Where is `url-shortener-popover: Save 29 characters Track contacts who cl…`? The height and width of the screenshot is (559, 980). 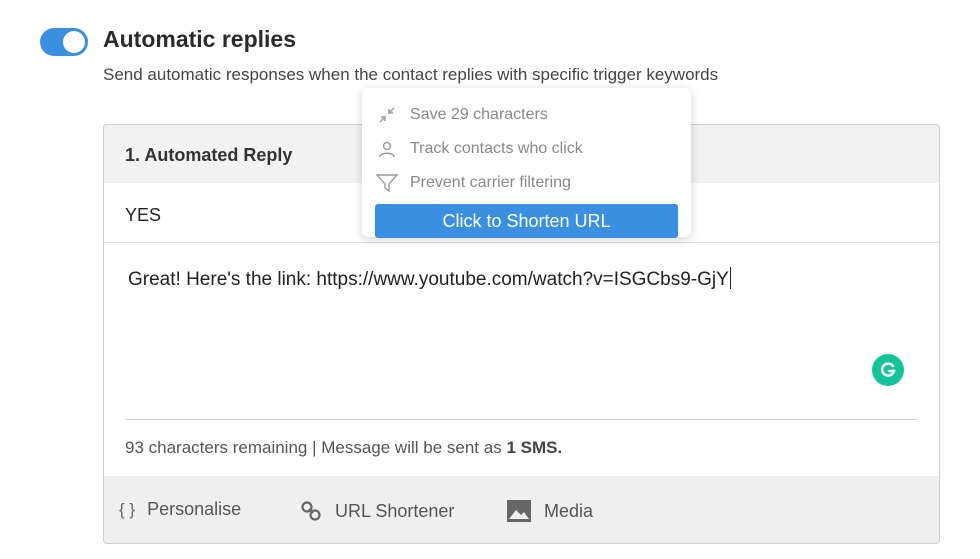
url-shortener-popover: Save 29 characters Track contacts who cl… is located at coordinates (526, 163).